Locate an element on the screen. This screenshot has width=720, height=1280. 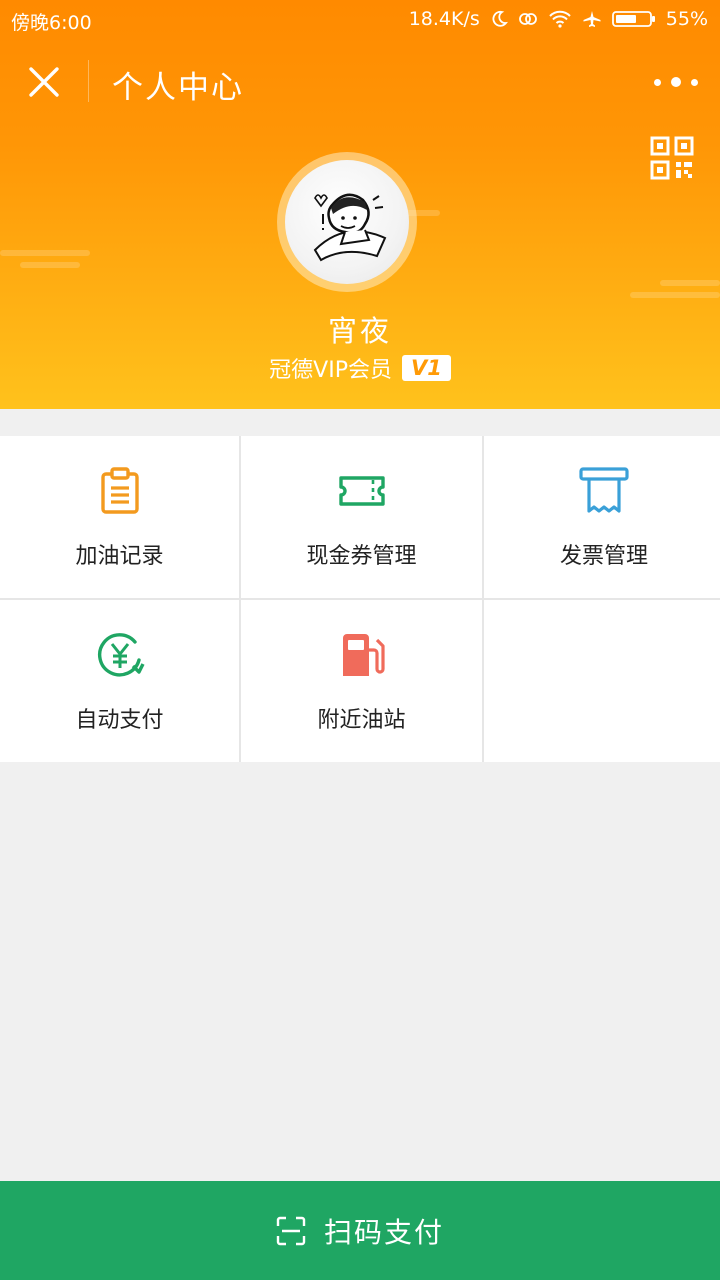
vip-level-badge: V1 is located at coordinates (426, 368).